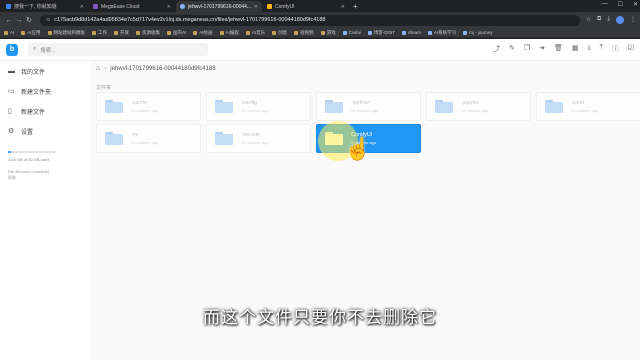 The image size is (640, 360). Describe the element at coordinates (328, 33) in the screenshot. I see `bookmark-item: 游戏` at that location.